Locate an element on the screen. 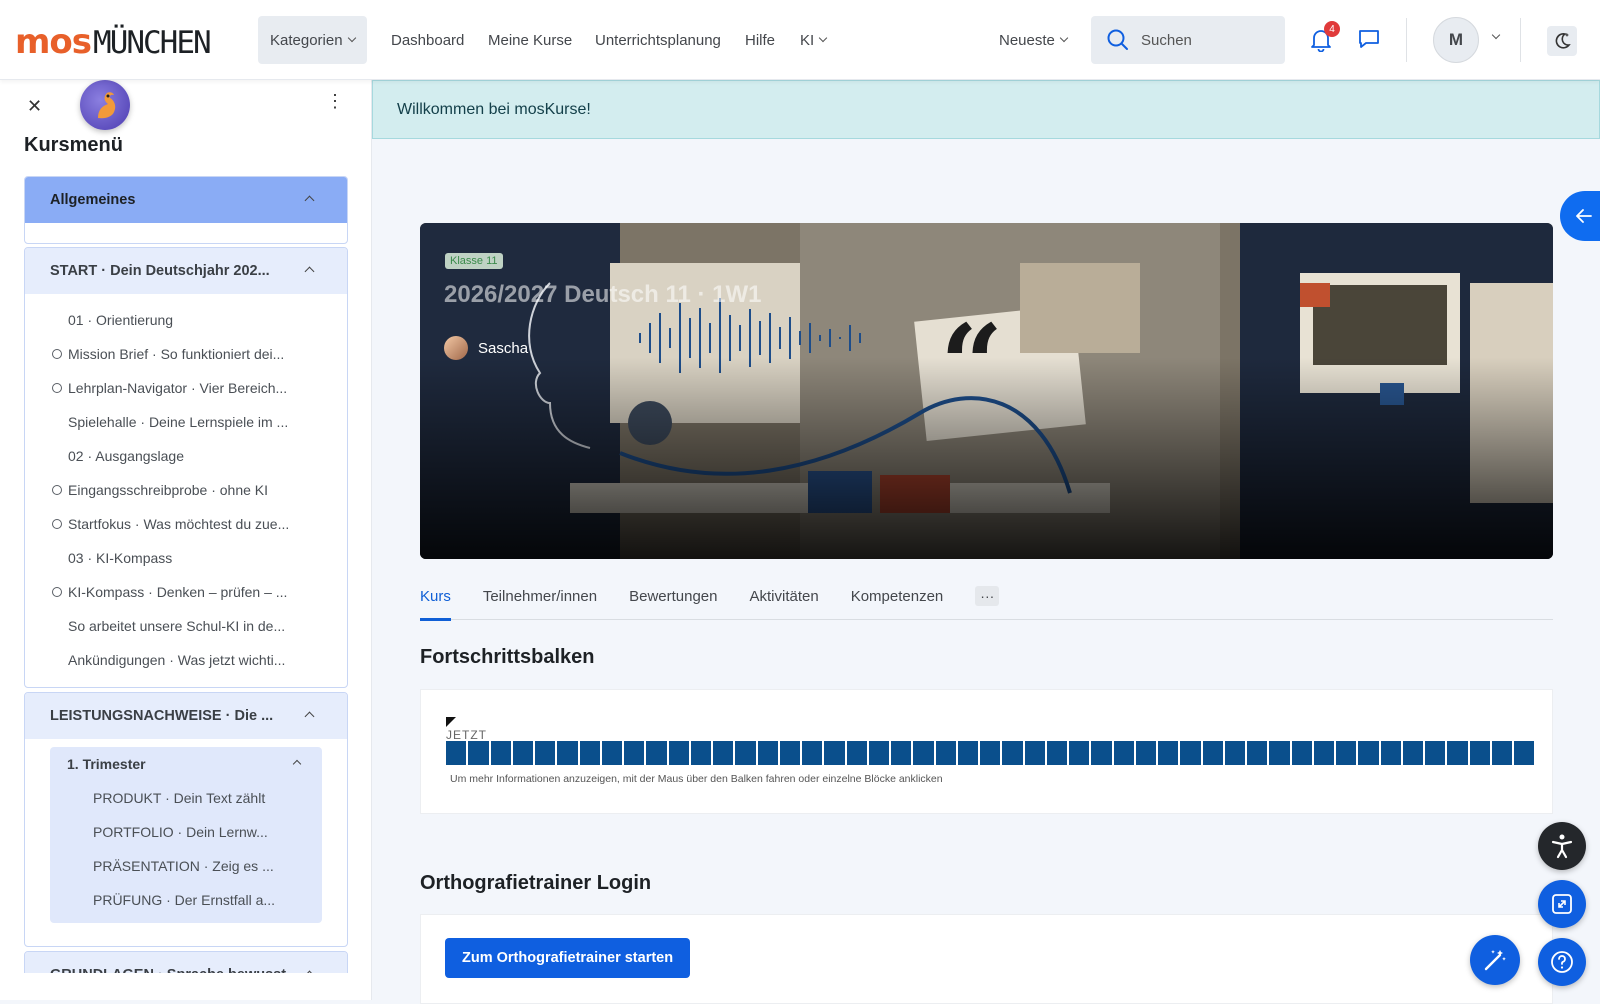 The image size is (1600, 1004). nav-unterrichtsplanung: Unterrichtsplanung is located at coordinates (658, 40).